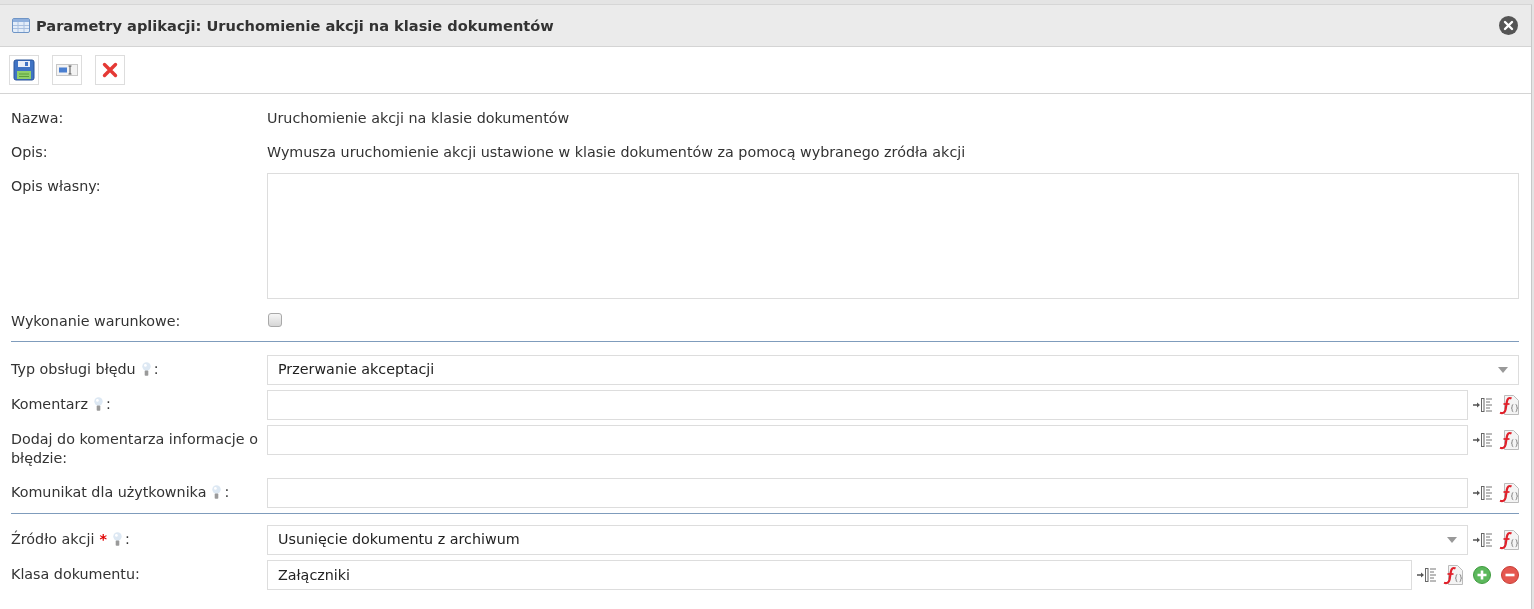 Image resolution: width=1534 pixels, height=609 pixels. What do you see at coordinates (839, 575) in the screenshot?
I see `text-field: Załączniki` at bounding box center [839, 575].